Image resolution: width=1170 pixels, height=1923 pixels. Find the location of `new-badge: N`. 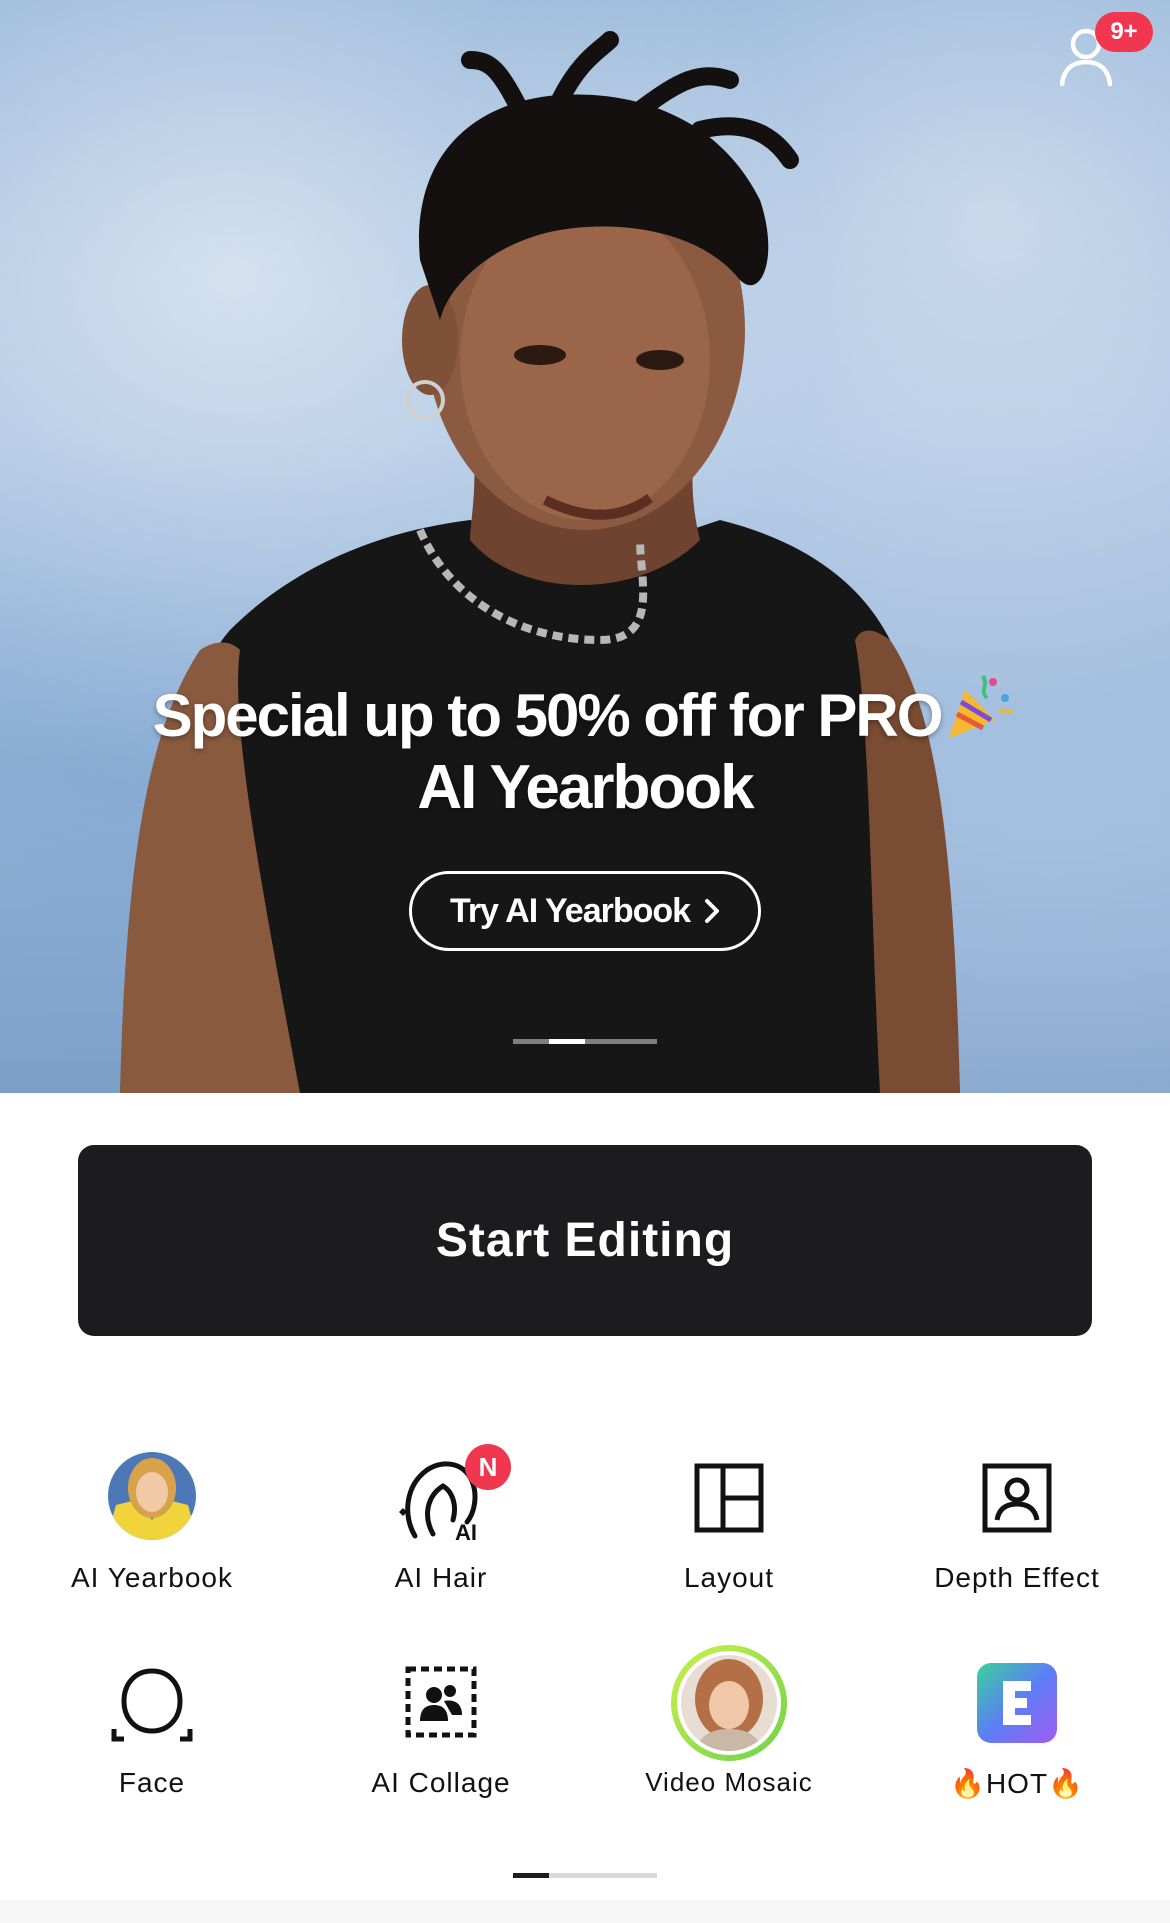

new-badge: N is located at coordinates (488, 1467).